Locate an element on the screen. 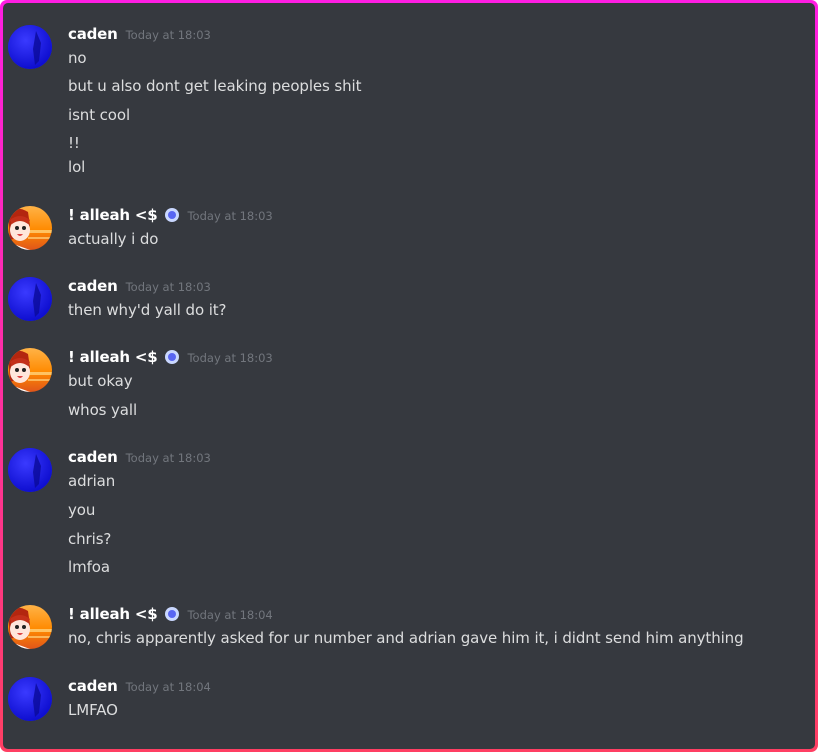 Image resolution: width=818 pixels, height=752 pixels. message-text: adrian is located at coordinates (92, 481).